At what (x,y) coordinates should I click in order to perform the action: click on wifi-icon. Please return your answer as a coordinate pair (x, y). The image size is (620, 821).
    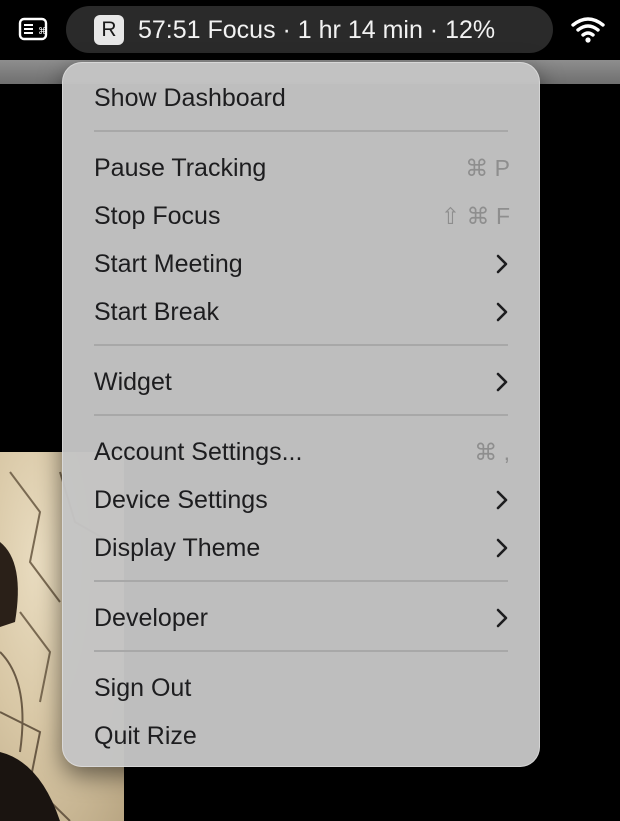
    Looking at the image, I should click on (588, 29).